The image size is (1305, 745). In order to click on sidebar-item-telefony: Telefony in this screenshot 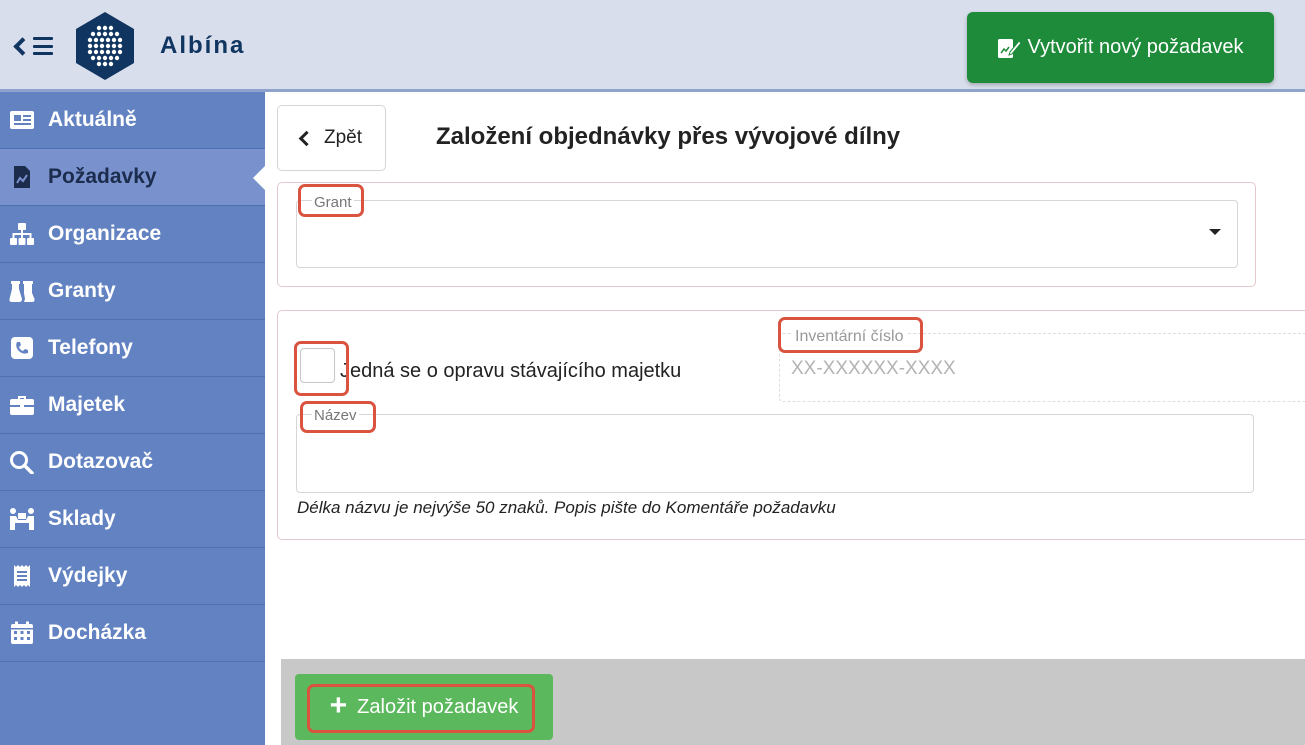, I will do `click(132, 348)`.